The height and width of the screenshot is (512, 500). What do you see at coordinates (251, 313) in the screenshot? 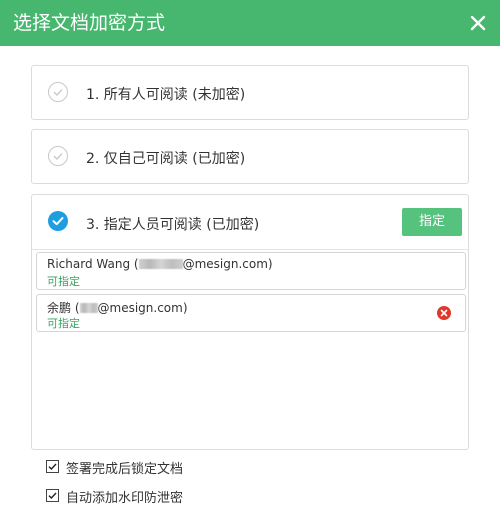
I see `recipient-item: 余鹏 (@mesign.com) 可指定` at bounding box center [251, 313].